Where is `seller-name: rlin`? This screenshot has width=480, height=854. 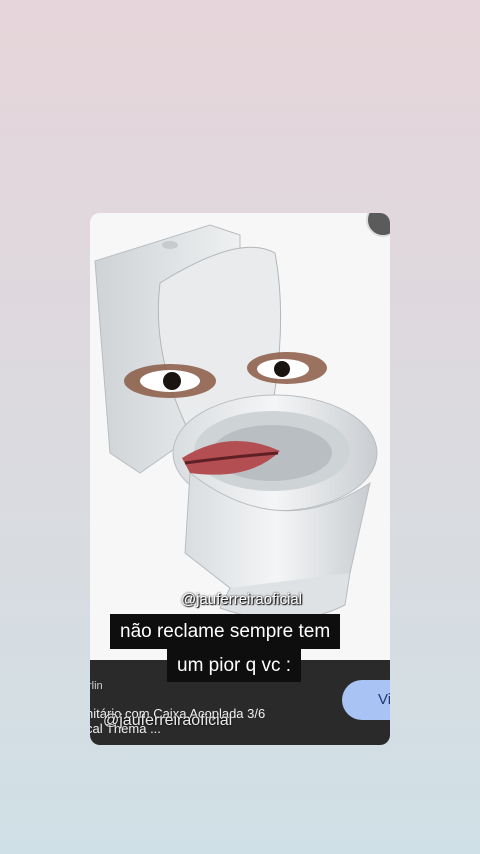 seller-name: rlin is located at coordinates (96, 686).